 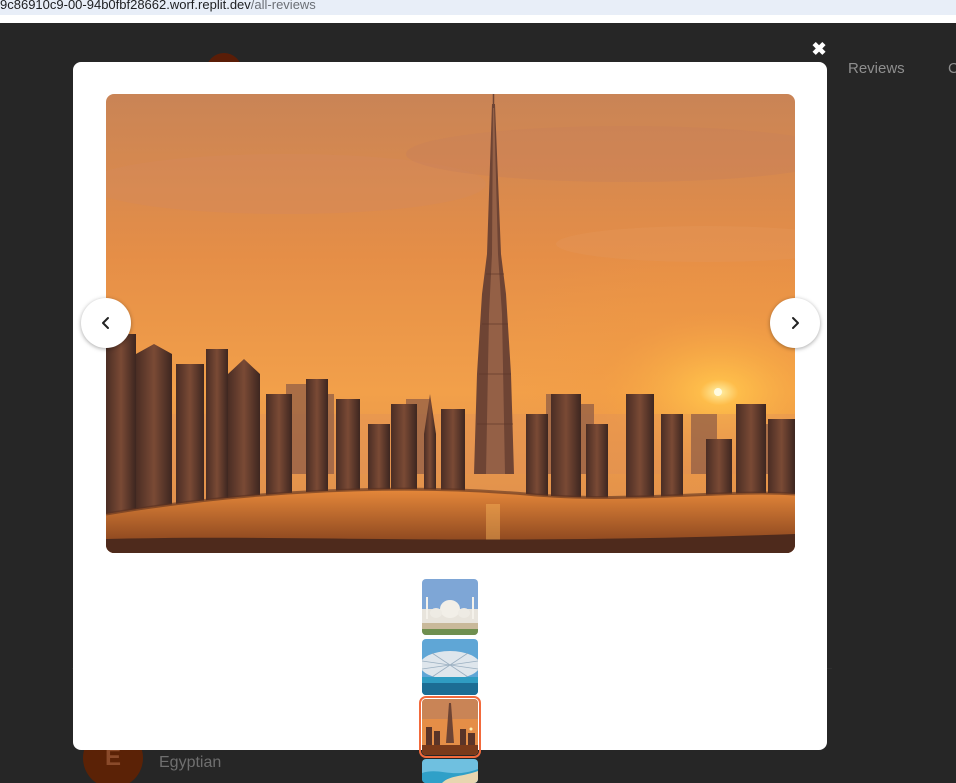 I want to click on previous-image-button, so click(x=106, y=323).